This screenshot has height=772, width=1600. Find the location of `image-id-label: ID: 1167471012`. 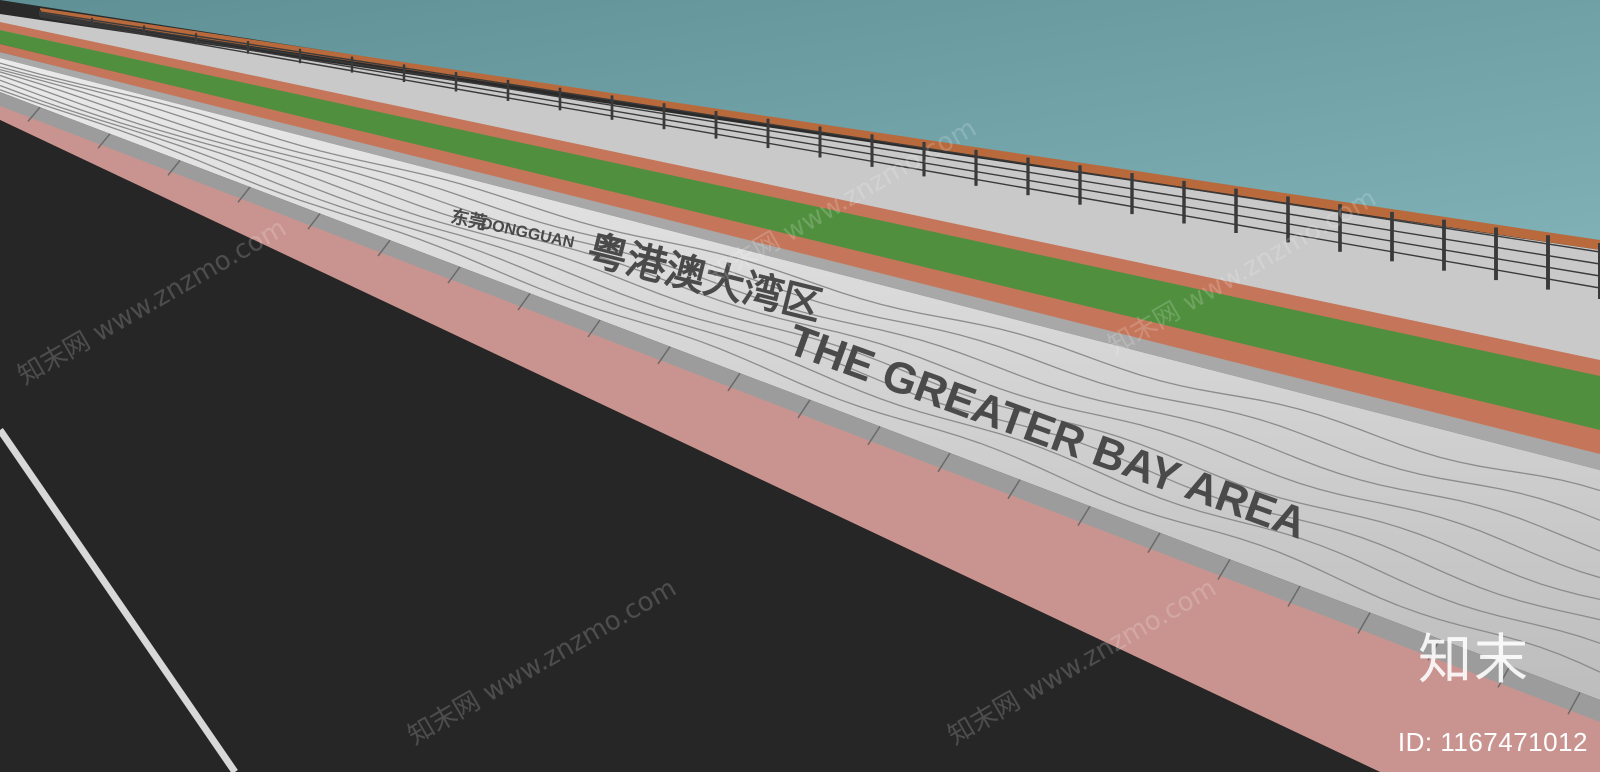

image-id-label: ID: 1167471012 is located at coordinates (1492, 742).